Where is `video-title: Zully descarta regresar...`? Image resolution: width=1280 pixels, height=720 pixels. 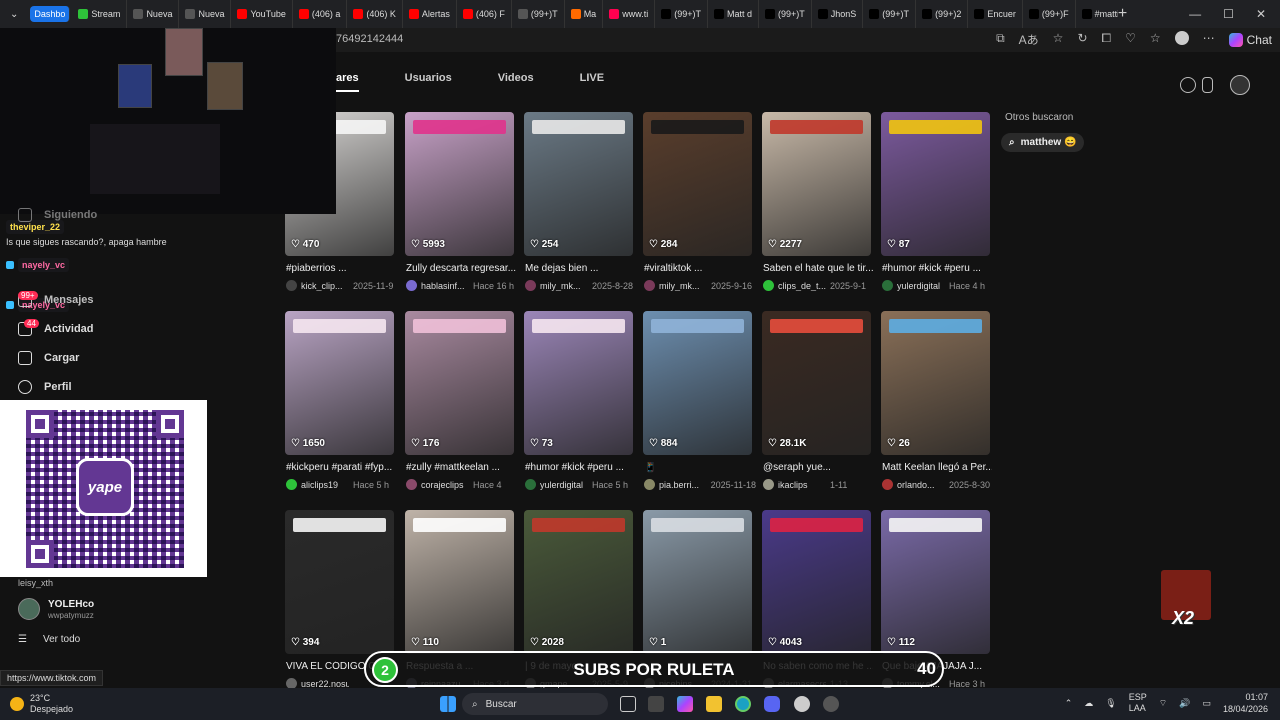
video-title: Zully descarta regresar... is located at coordinates (461, 268).